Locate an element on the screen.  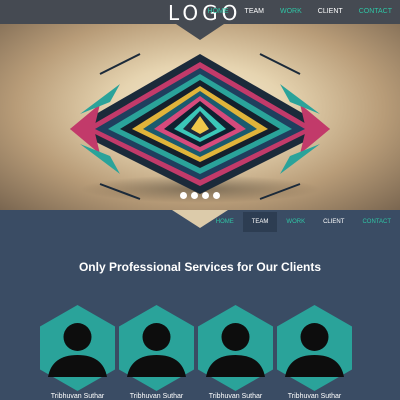
nav-client: CLIENT is located at coordinates (330, 12).